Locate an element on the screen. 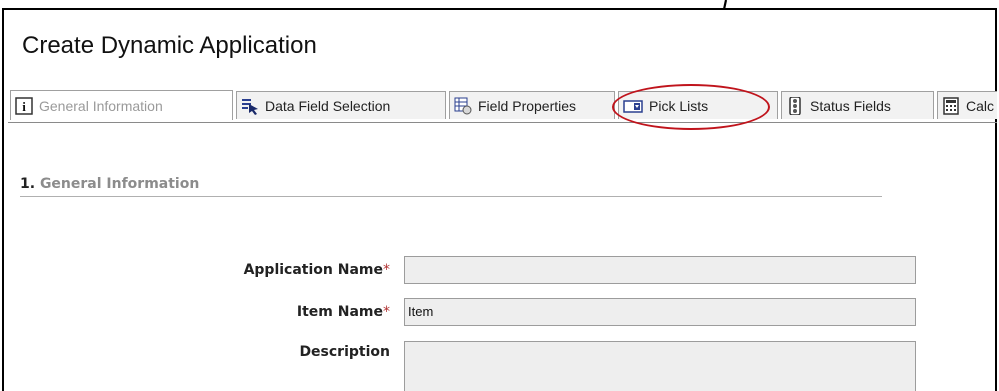  info-icon: i is located at coordinates (24, 105).